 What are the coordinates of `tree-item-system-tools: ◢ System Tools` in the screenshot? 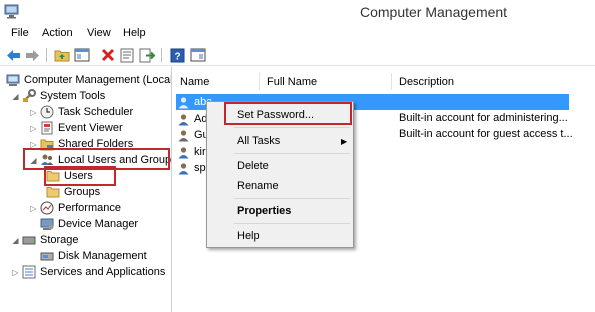 It's located at (58, 96).